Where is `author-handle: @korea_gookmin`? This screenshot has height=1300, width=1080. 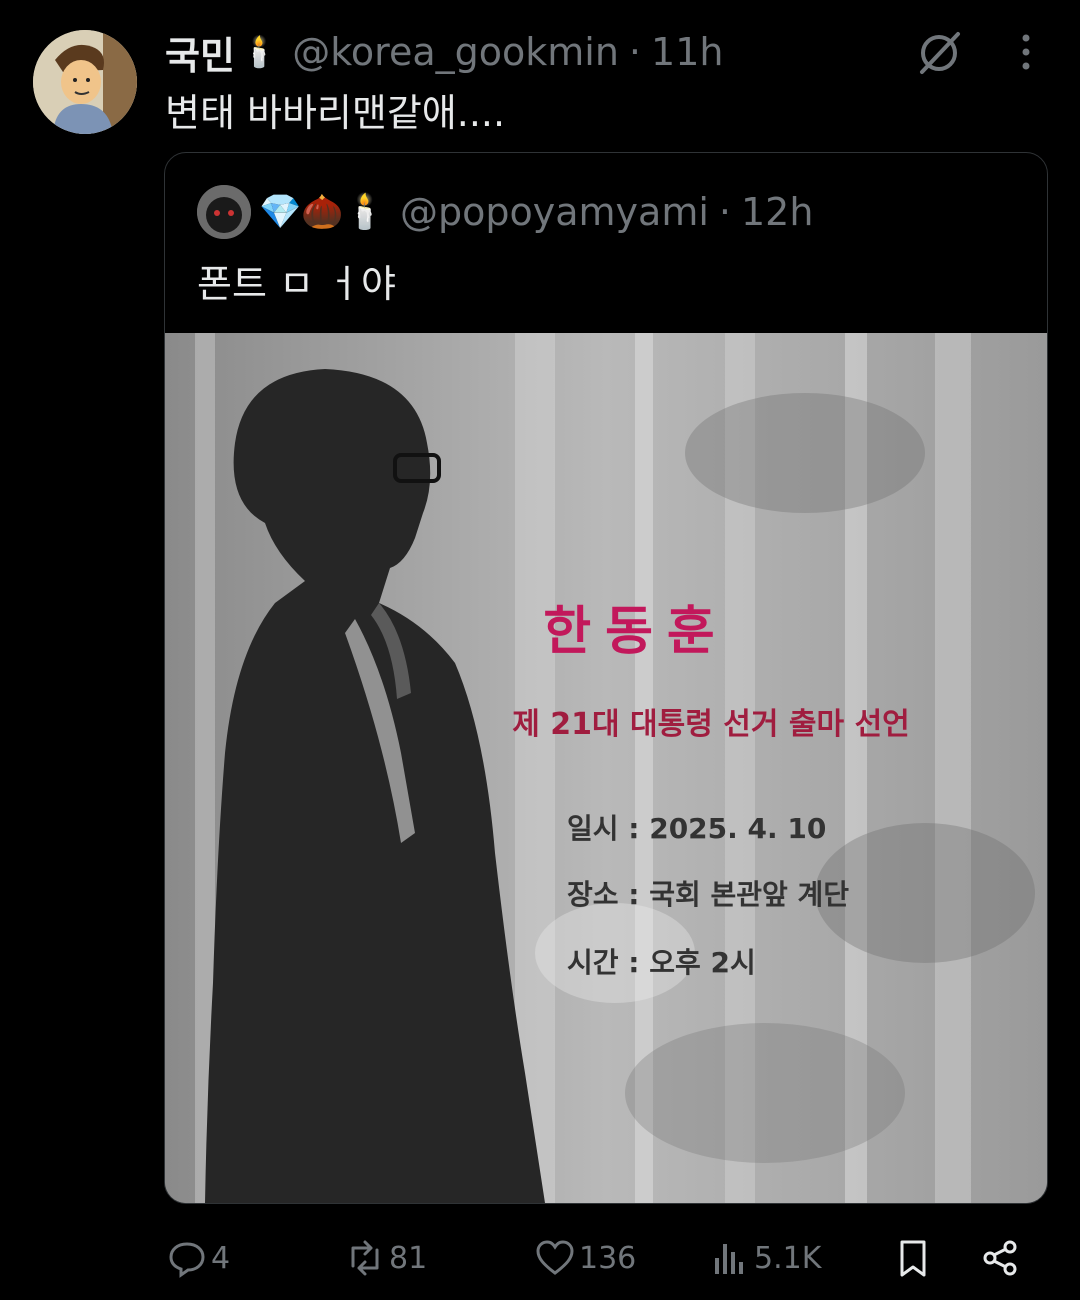
author-handle: @korea_gookmin is located at coordinates (455, 52).